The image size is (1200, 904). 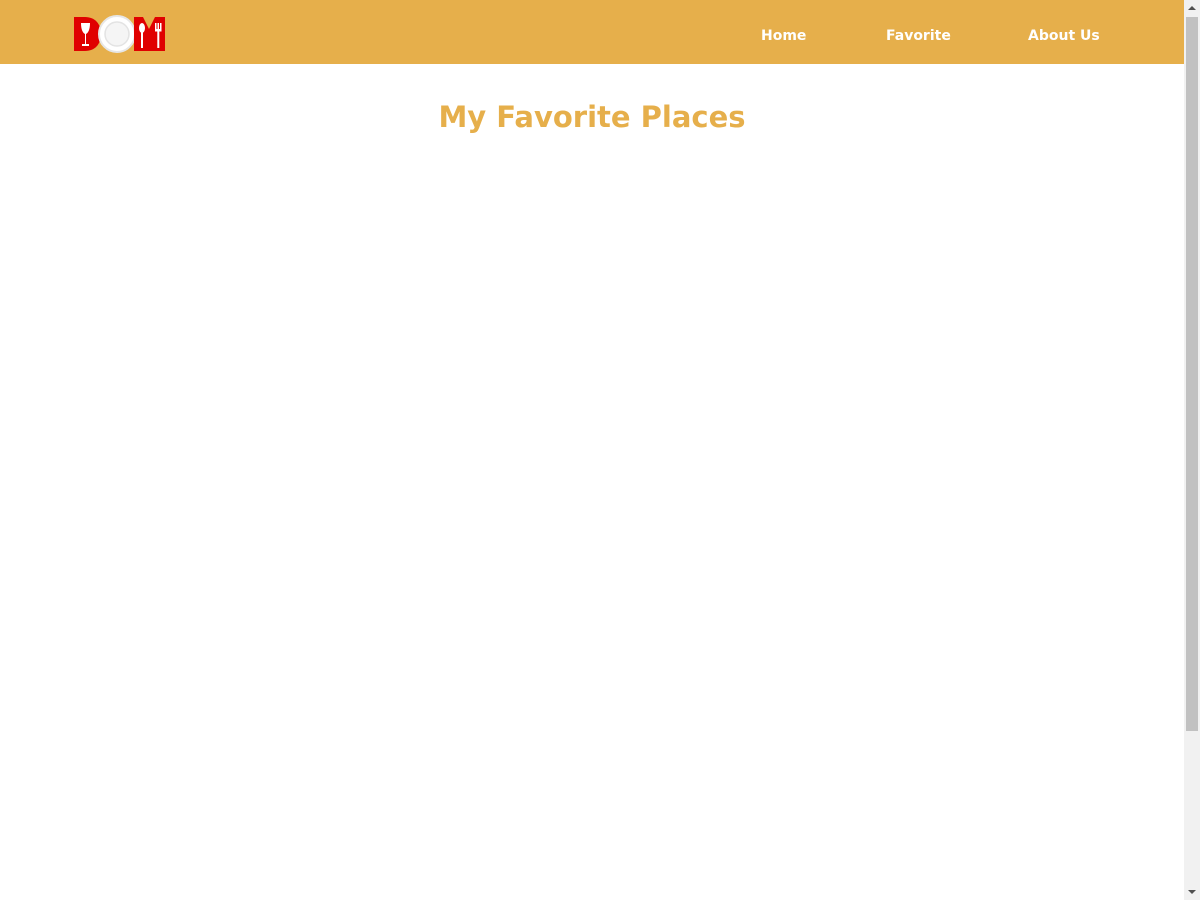 I want to click on scroll-up-arrow-icon, so click(x=1192, y=8).